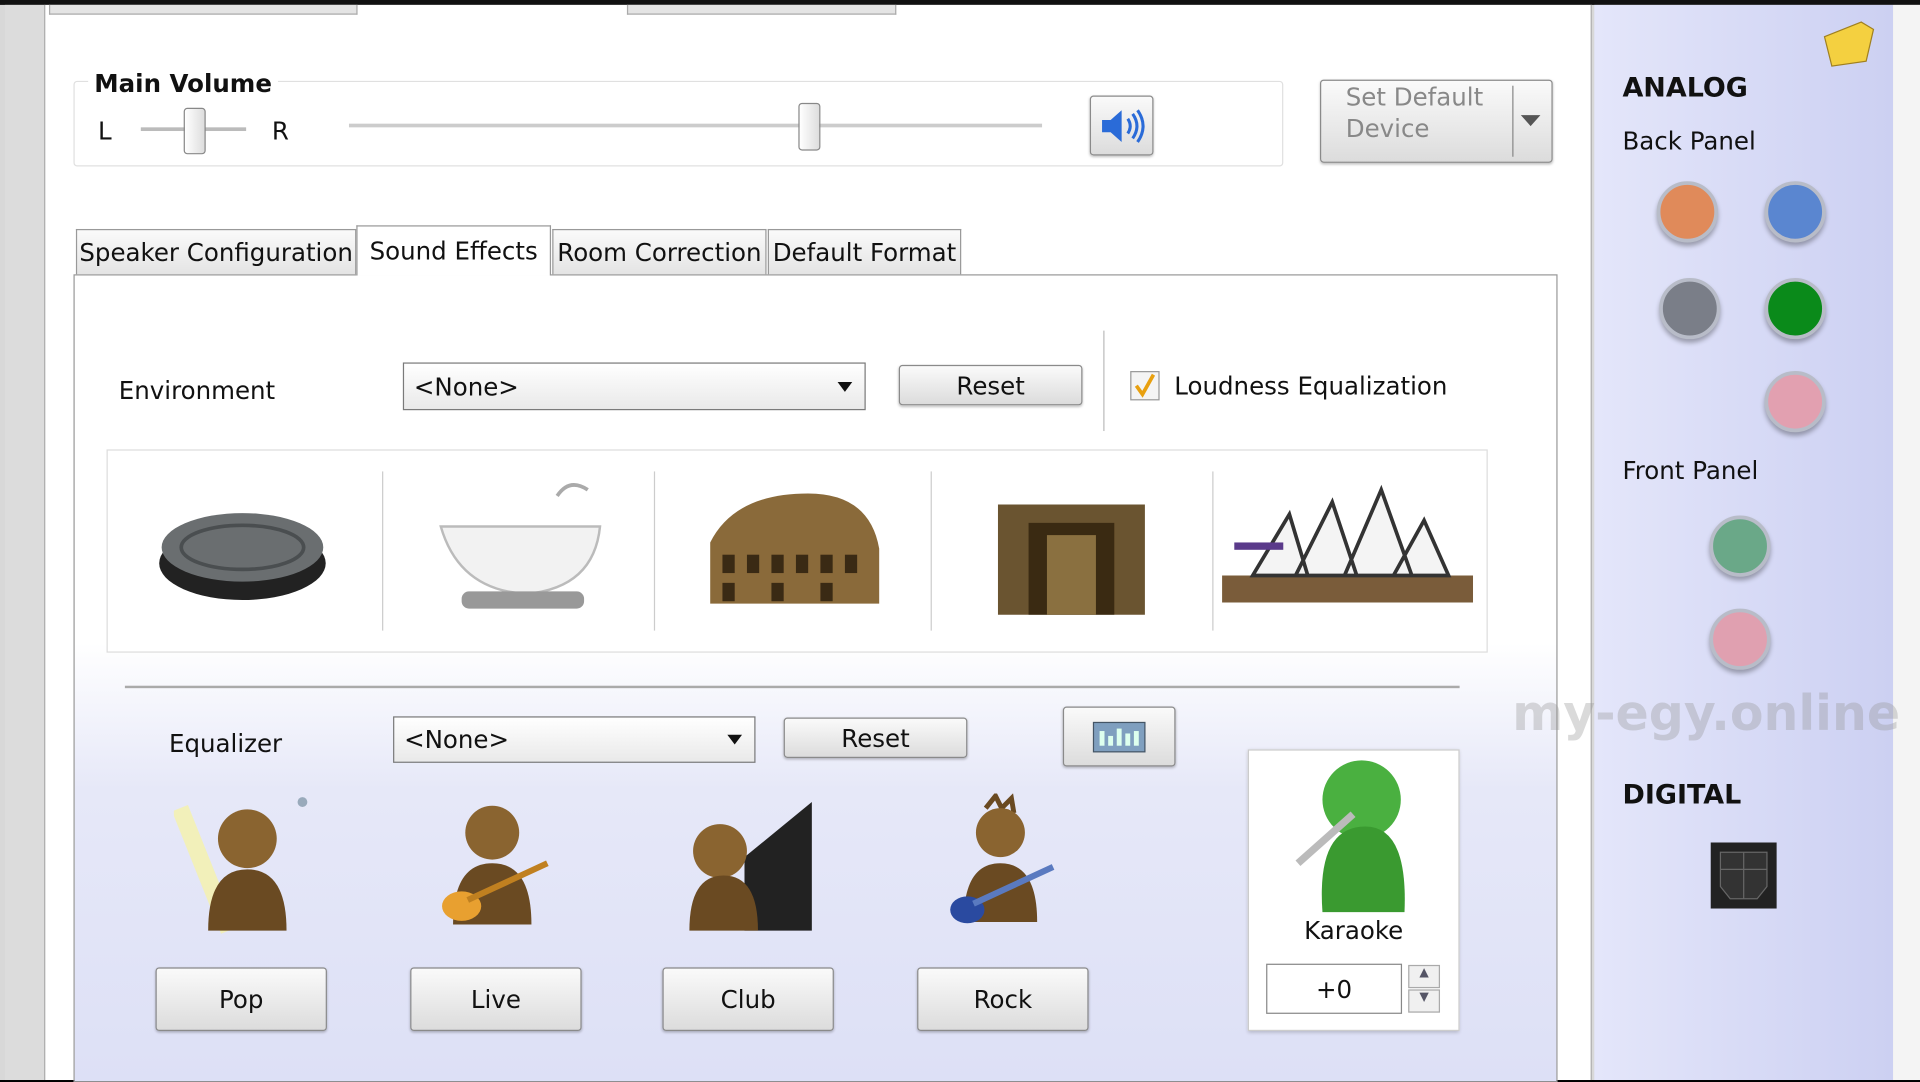 The height and width of the screenshot is (1082, 1920). I want to click on back-jack-gray, so click(1690, 308).